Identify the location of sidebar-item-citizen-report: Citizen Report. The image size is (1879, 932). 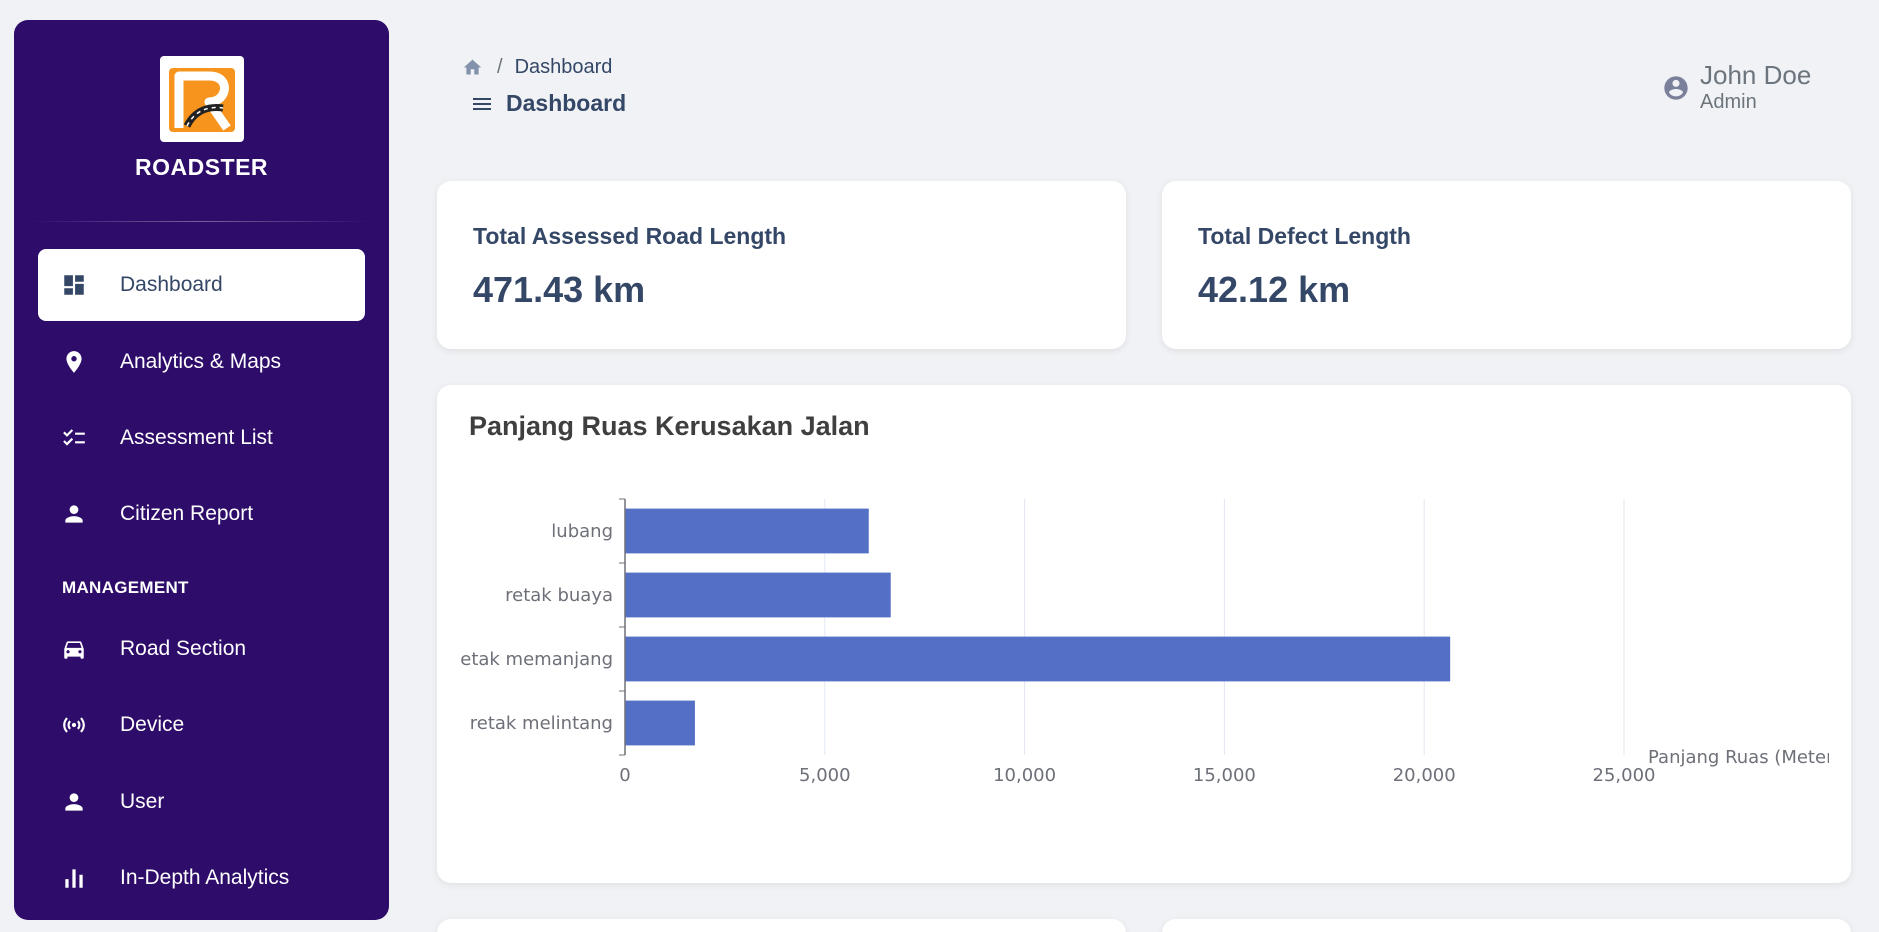
(201, 514).